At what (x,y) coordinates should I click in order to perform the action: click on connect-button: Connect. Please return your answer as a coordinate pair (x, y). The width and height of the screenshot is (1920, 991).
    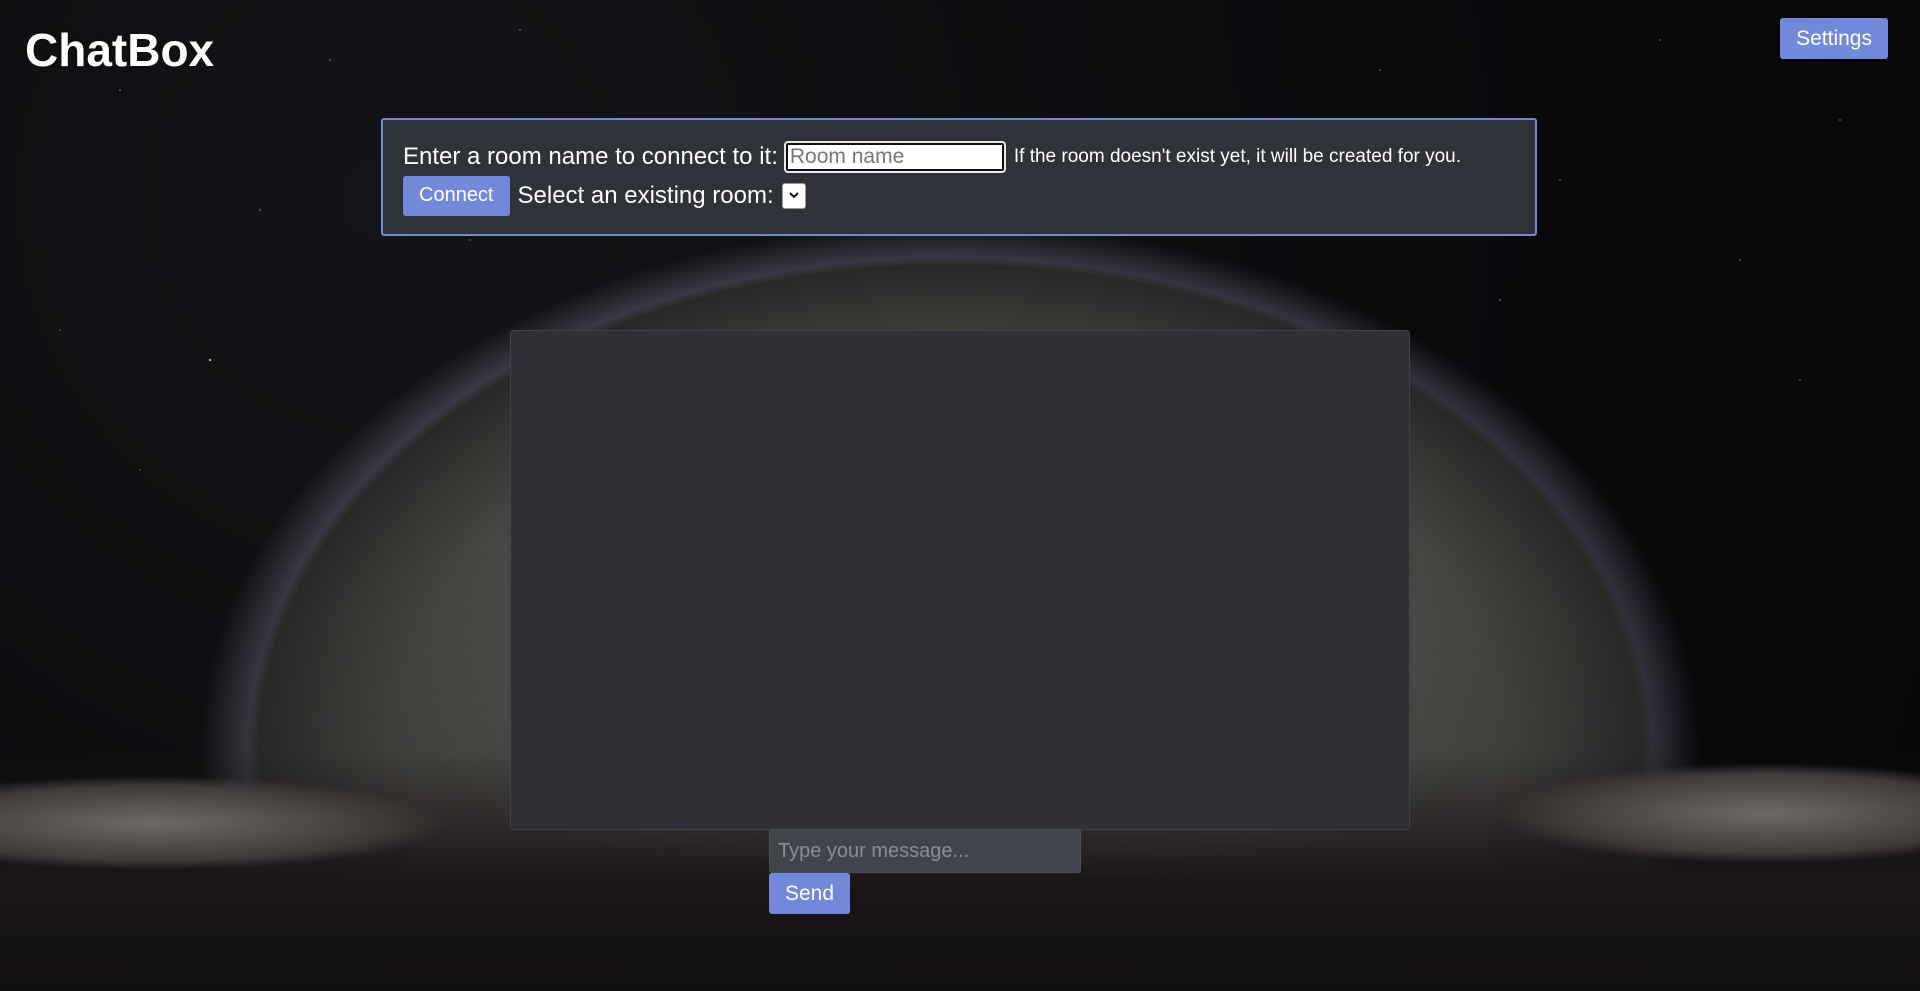
    Looking at the image, I should click on (456, 195).